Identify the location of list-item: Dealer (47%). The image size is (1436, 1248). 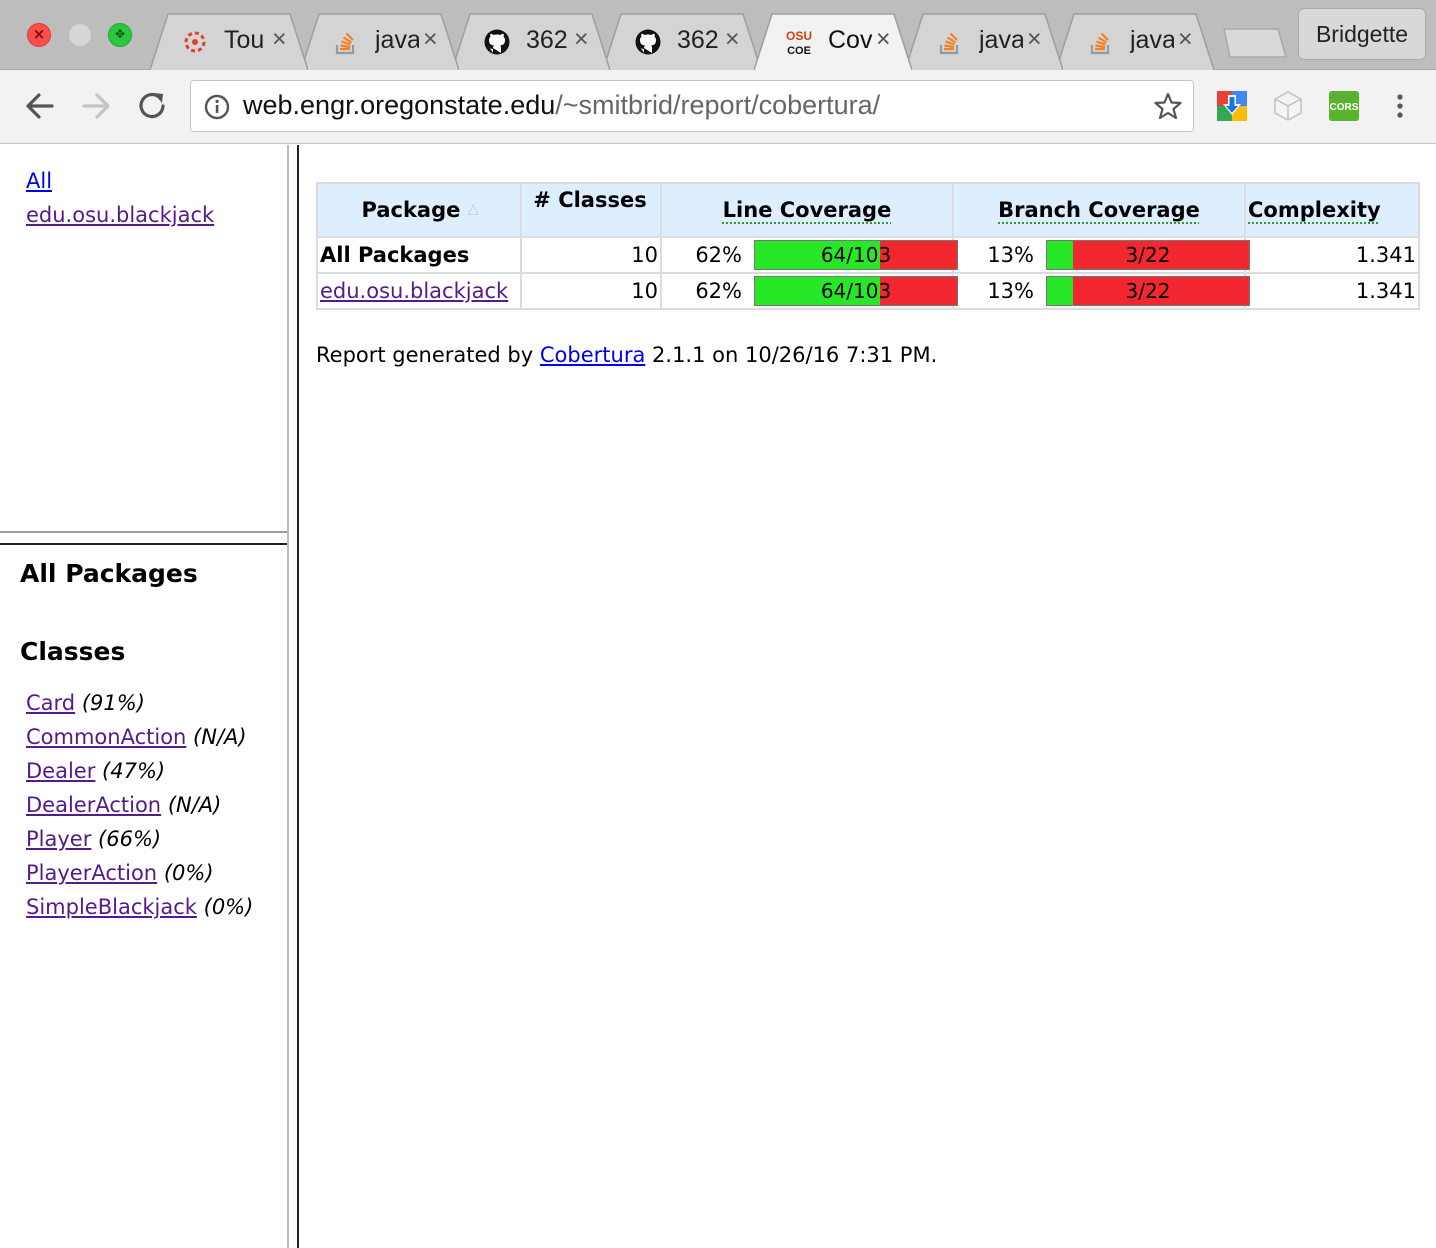
(95, 771).